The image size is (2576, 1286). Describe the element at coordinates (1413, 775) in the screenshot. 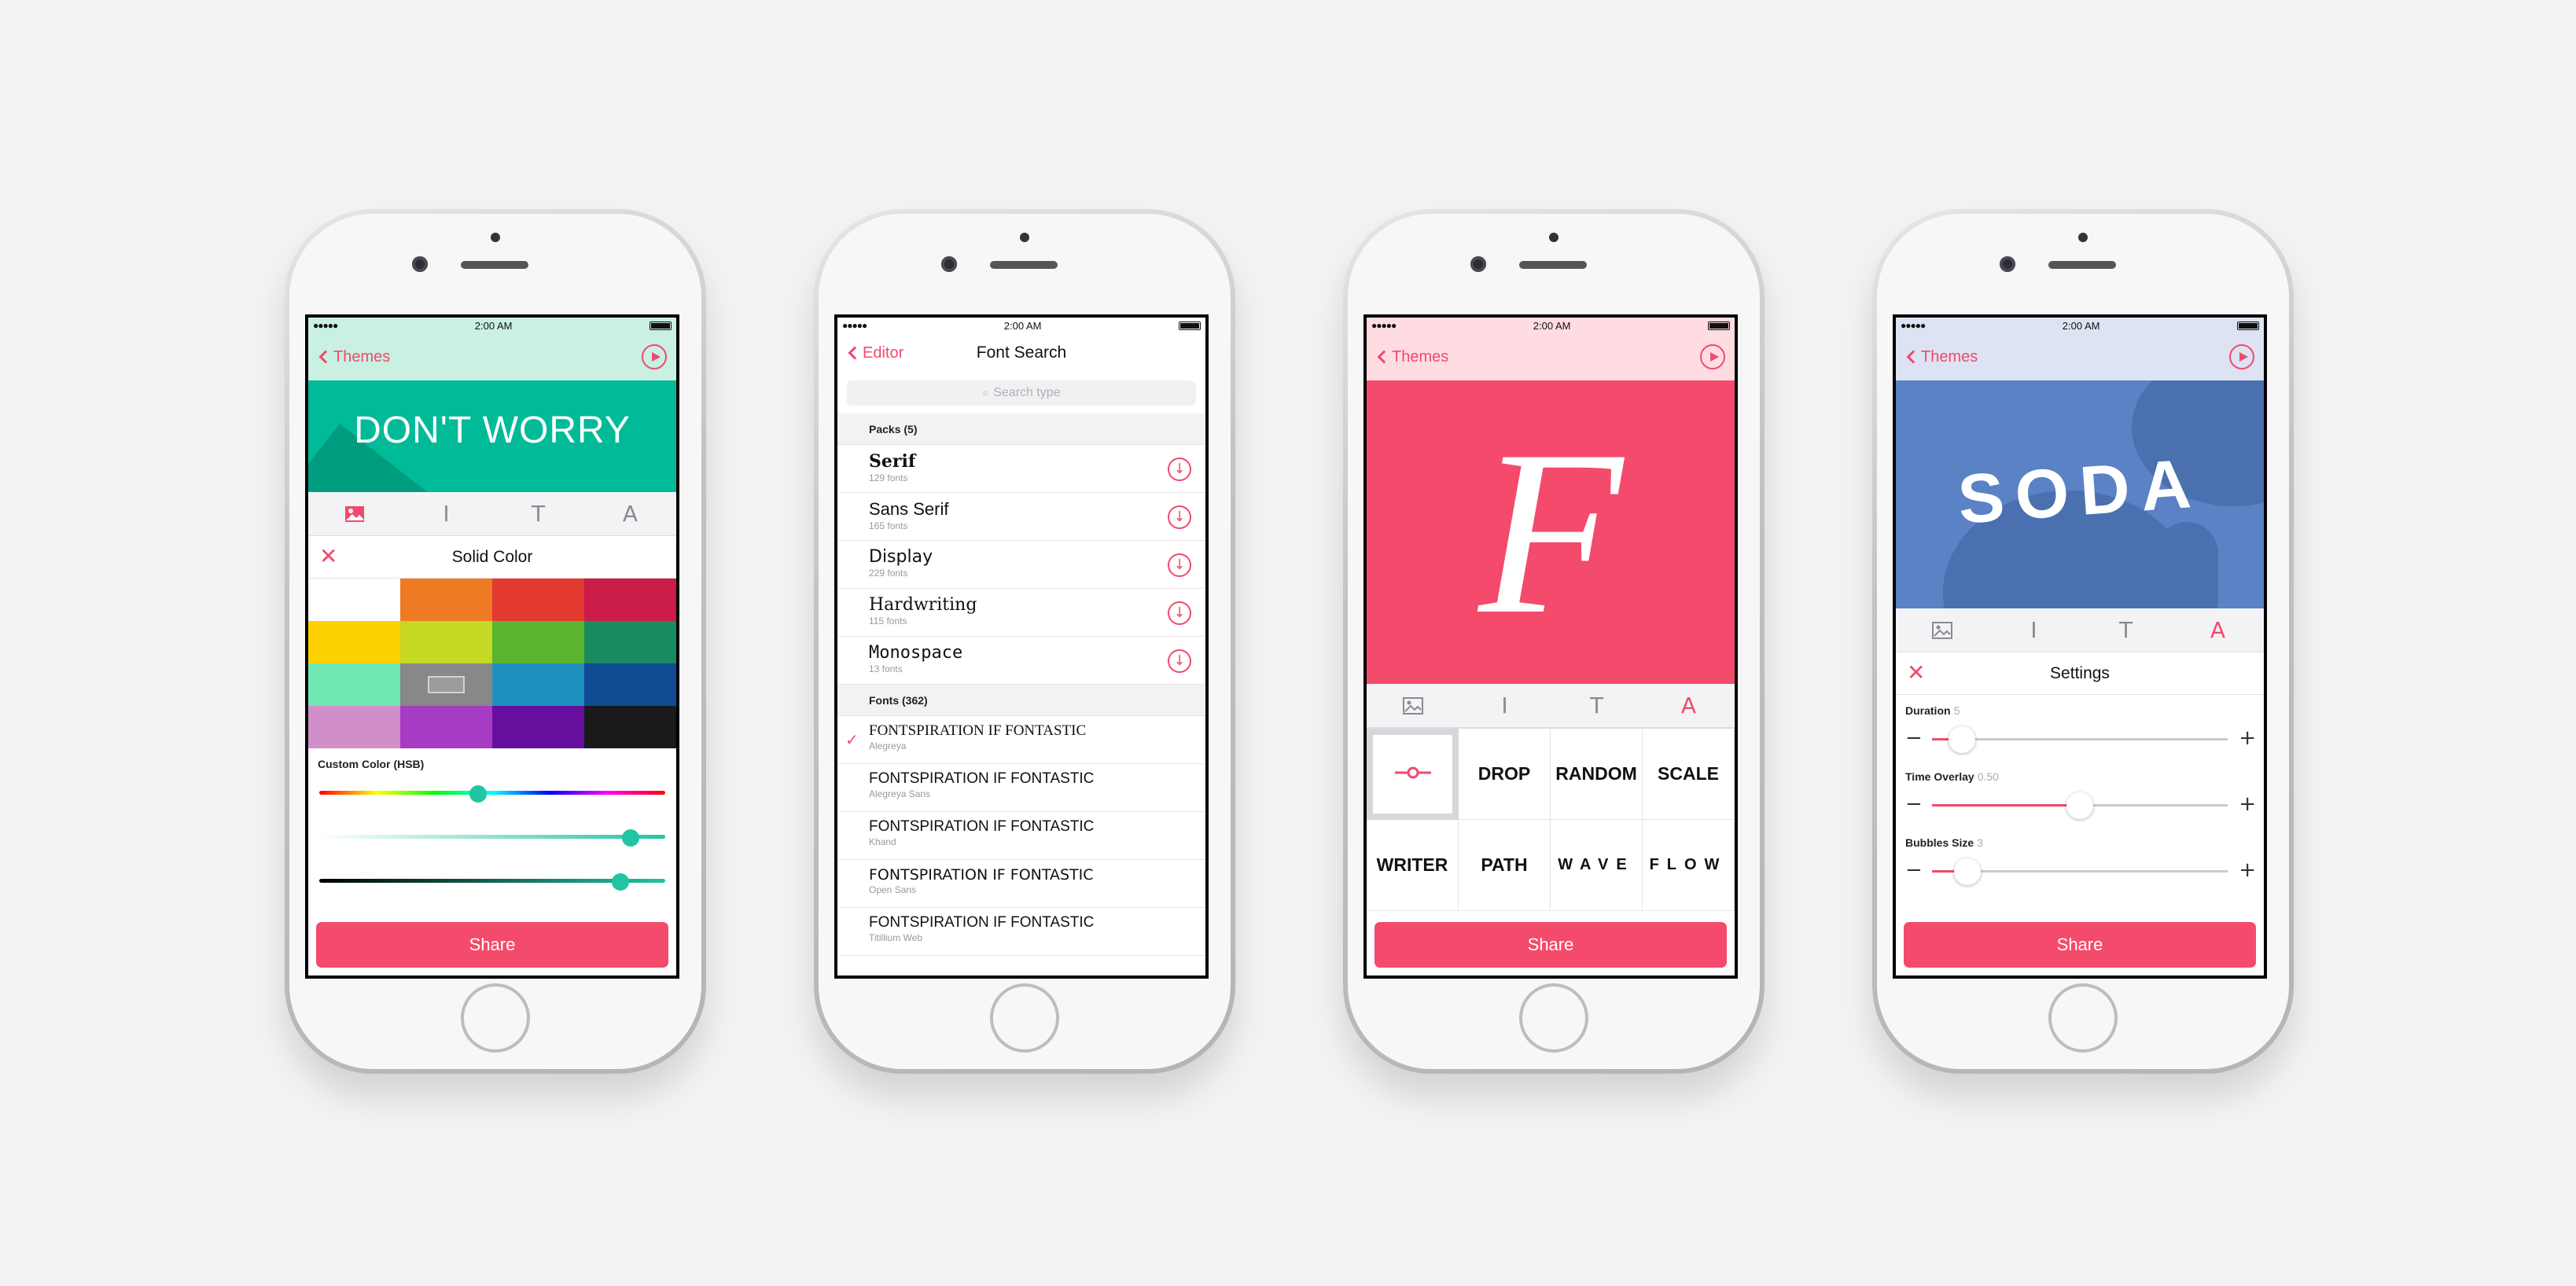

I see `effect-none` at that location.